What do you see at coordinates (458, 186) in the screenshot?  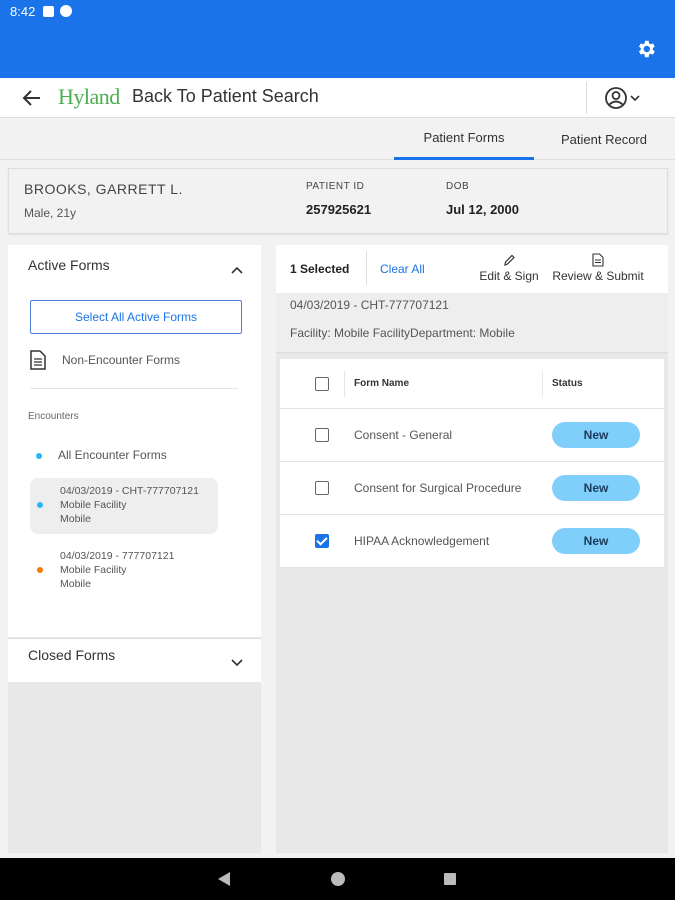 I see `dob-label: DOB` at bounding box center [458, 186].